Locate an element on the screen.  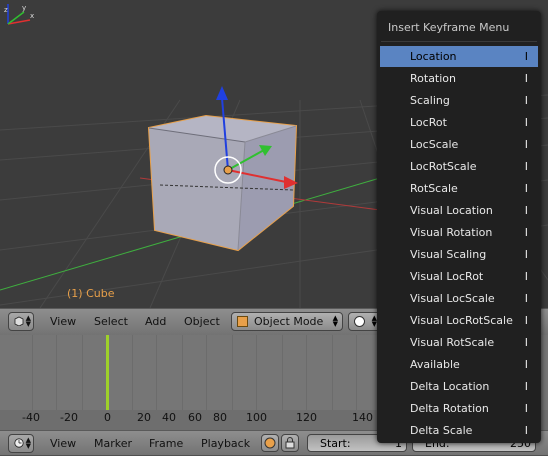
menu-item-label: LocScale is located at coordinates (434, 144).